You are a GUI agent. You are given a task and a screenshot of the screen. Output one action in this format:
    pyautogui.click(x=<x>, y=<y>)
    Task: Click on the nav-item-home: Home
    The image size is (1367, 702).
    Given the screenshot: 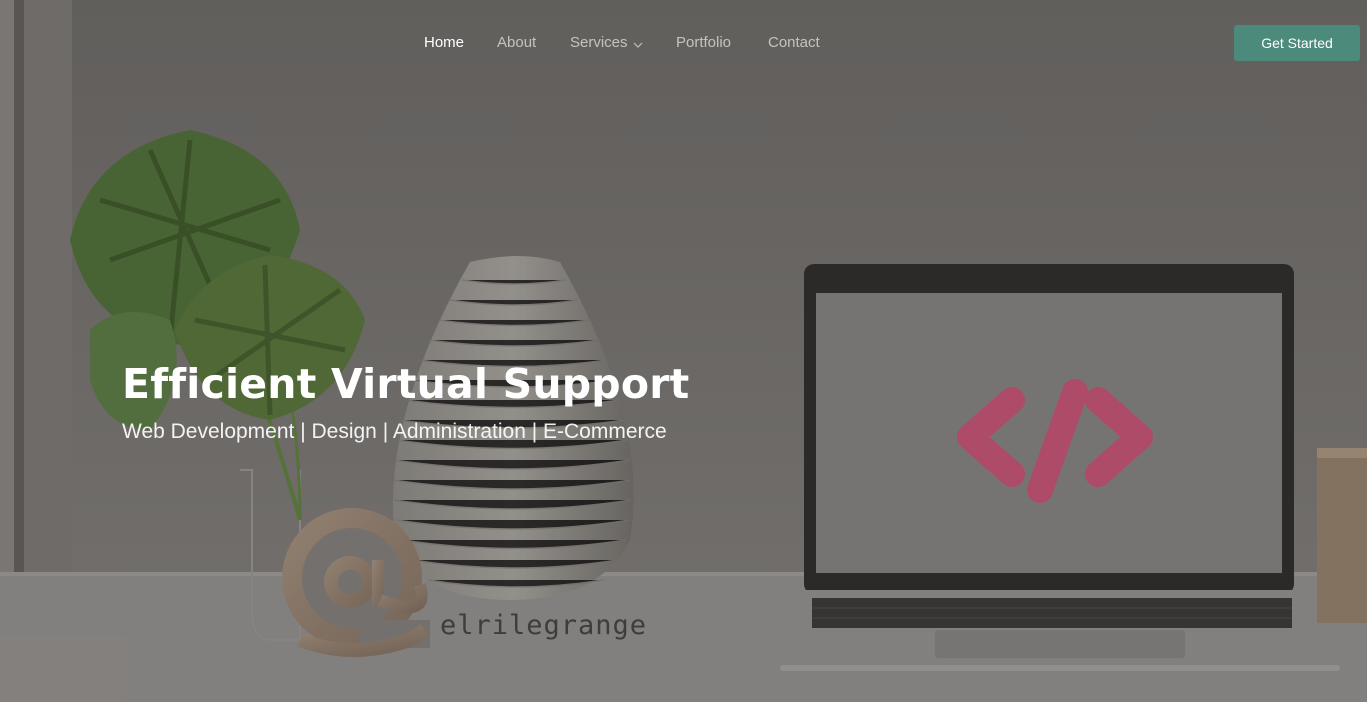 What is the action you would take?
    pyautogui.click(x=444, y=42)
    